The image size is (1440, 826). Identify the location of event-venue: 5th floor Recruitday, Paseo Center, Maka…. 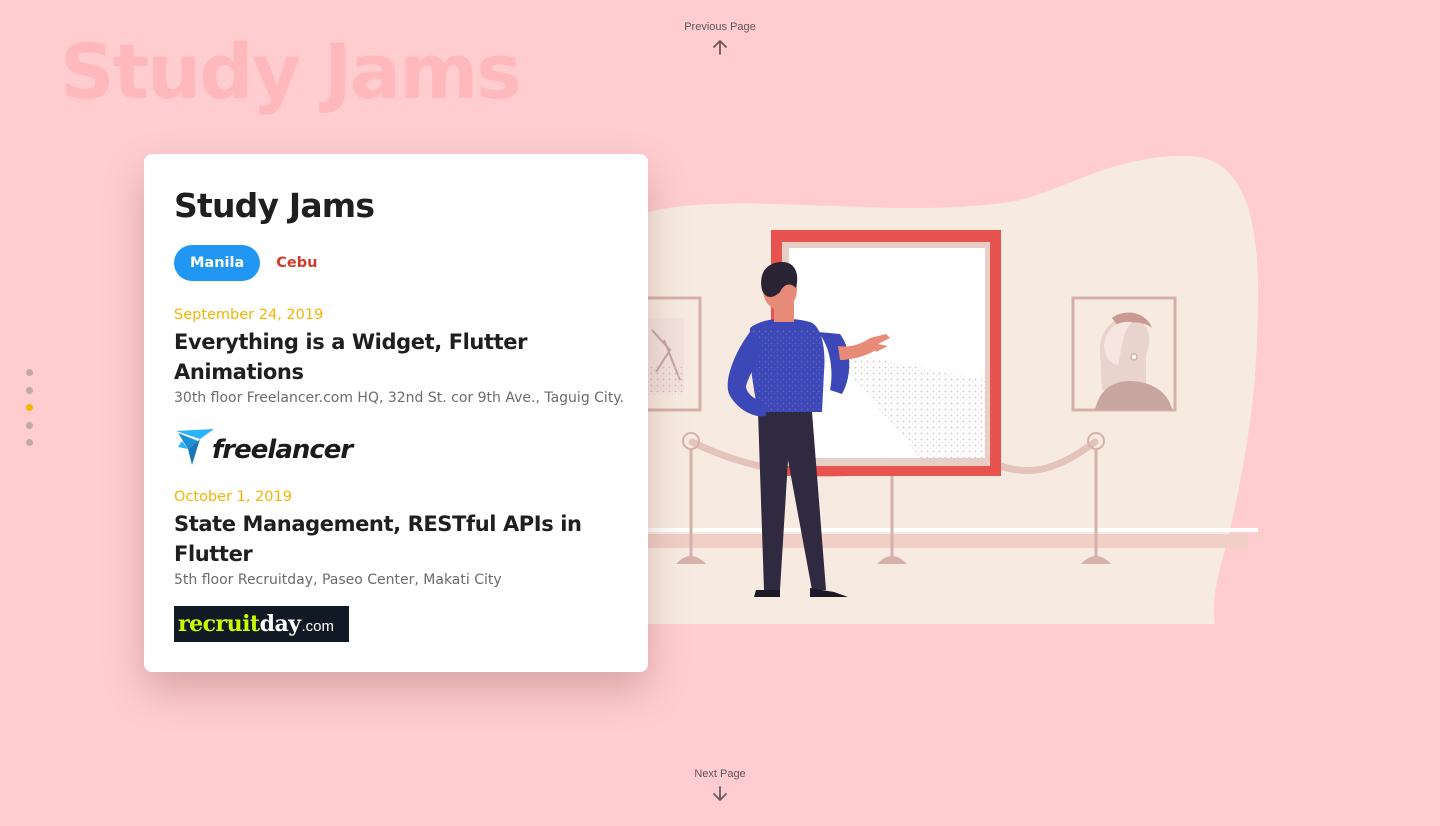
(338, 580).